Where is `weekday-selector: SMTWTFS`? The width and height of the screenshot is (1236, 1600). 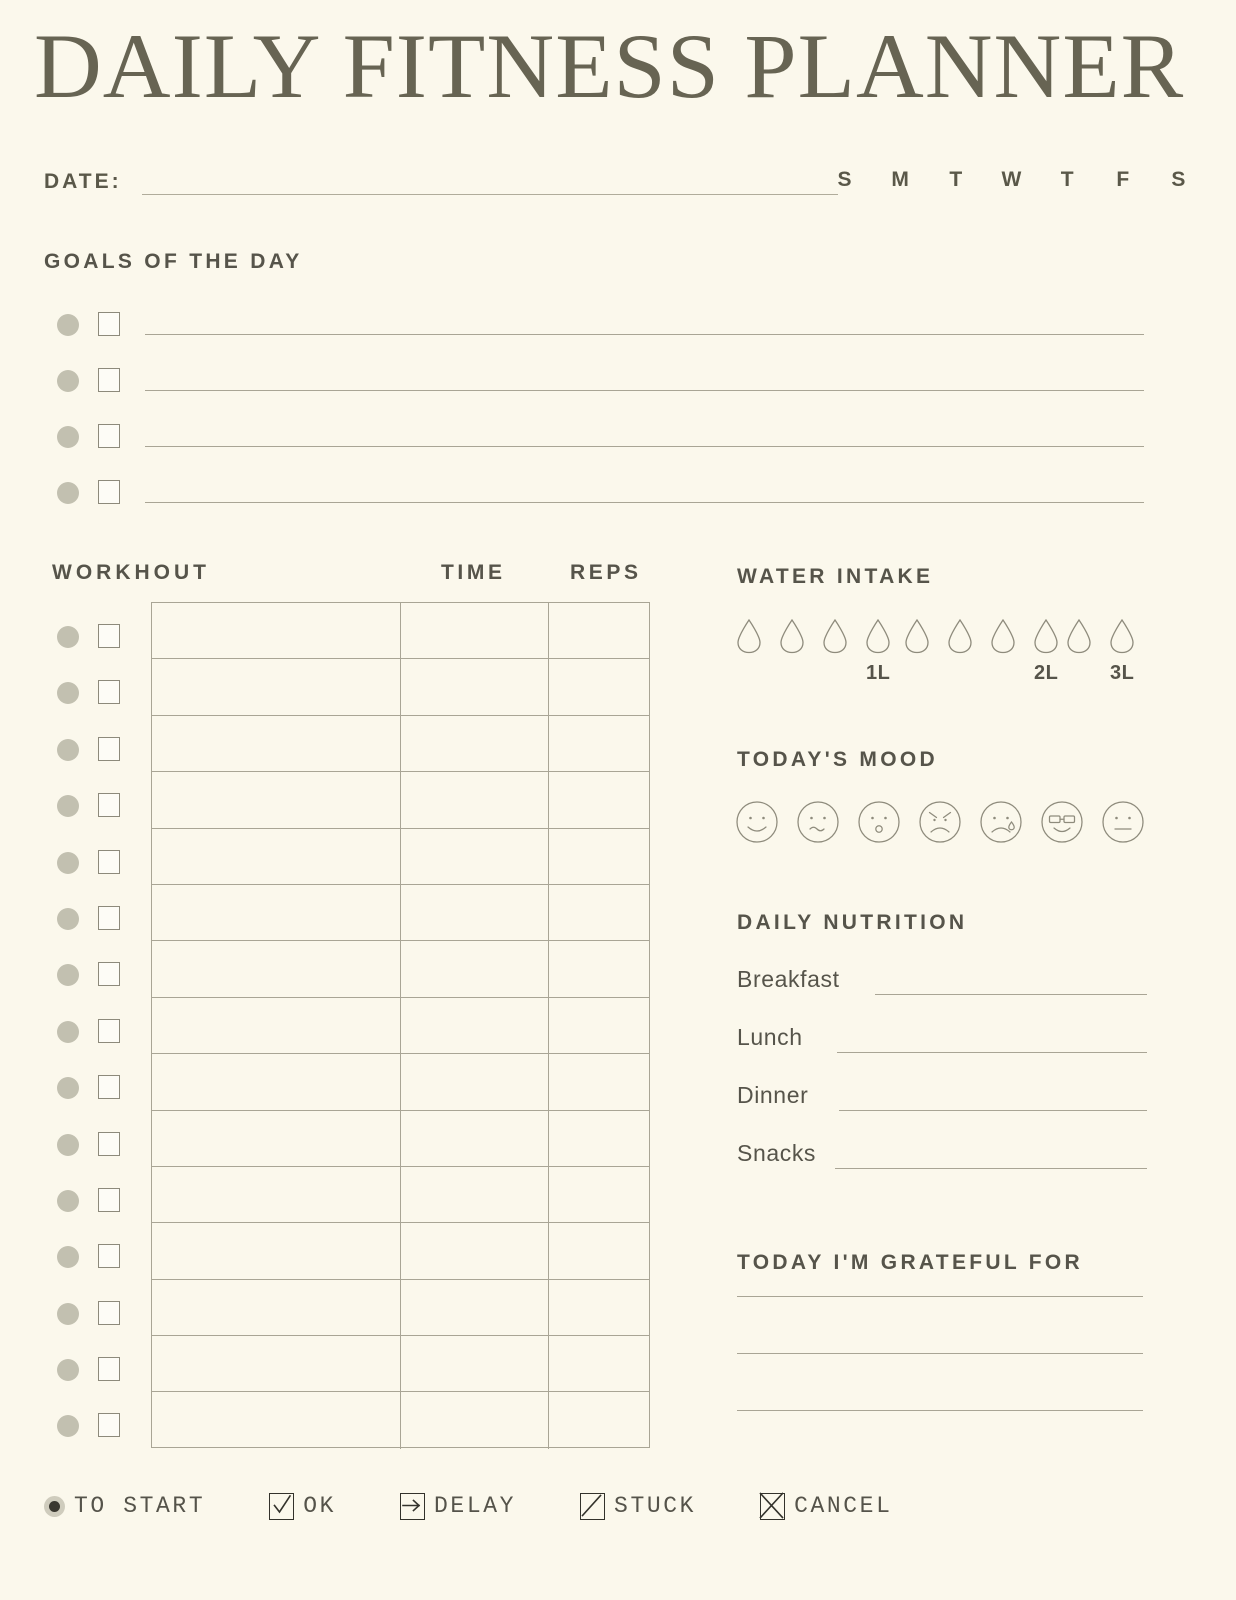 weekday-selector: SMTWTFS is located at coordinates (1014, 180).